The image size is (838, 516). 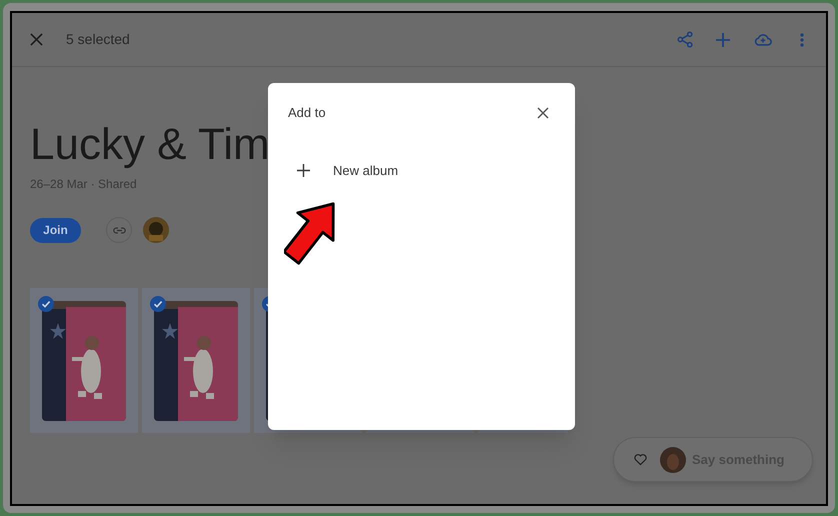 What do you see at coordinates (150, 145) in the screenshot?
I see `album-title: Lucky & Tim` at bounding box center [150, 145].